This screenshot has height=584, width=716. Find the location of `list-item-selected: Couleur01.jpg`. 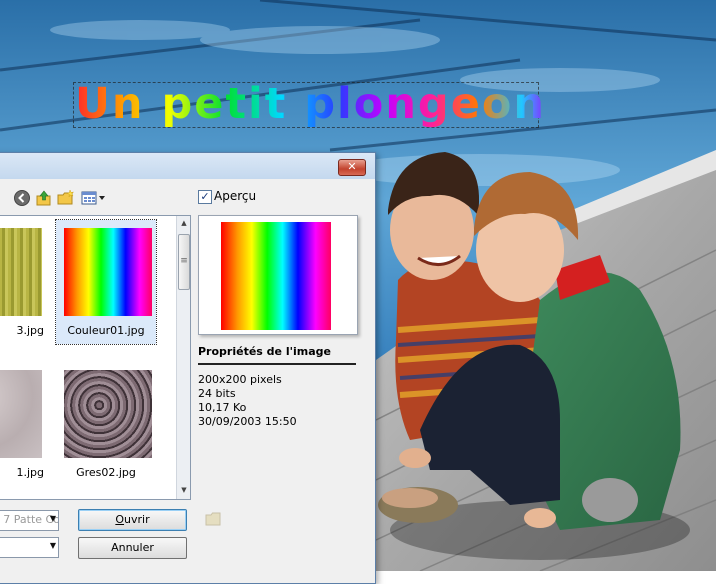

list-item-selected: Couleur01.jpg is located at coordinates (106, 282).